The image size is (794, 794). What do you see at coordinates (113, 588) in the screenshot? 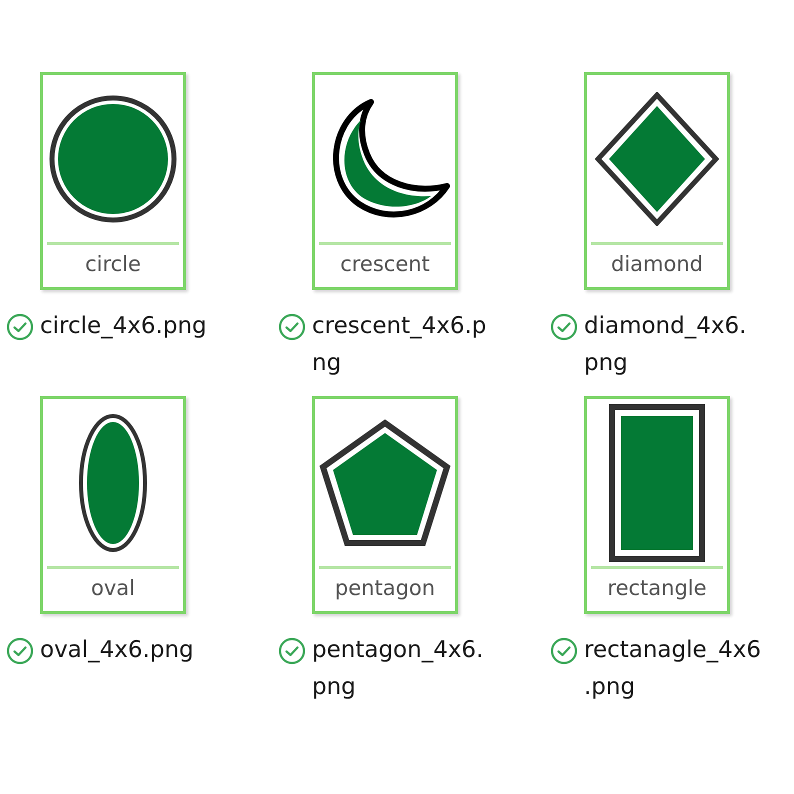
I see `thumbnail-label: oval` at bounding box center [113, 588].